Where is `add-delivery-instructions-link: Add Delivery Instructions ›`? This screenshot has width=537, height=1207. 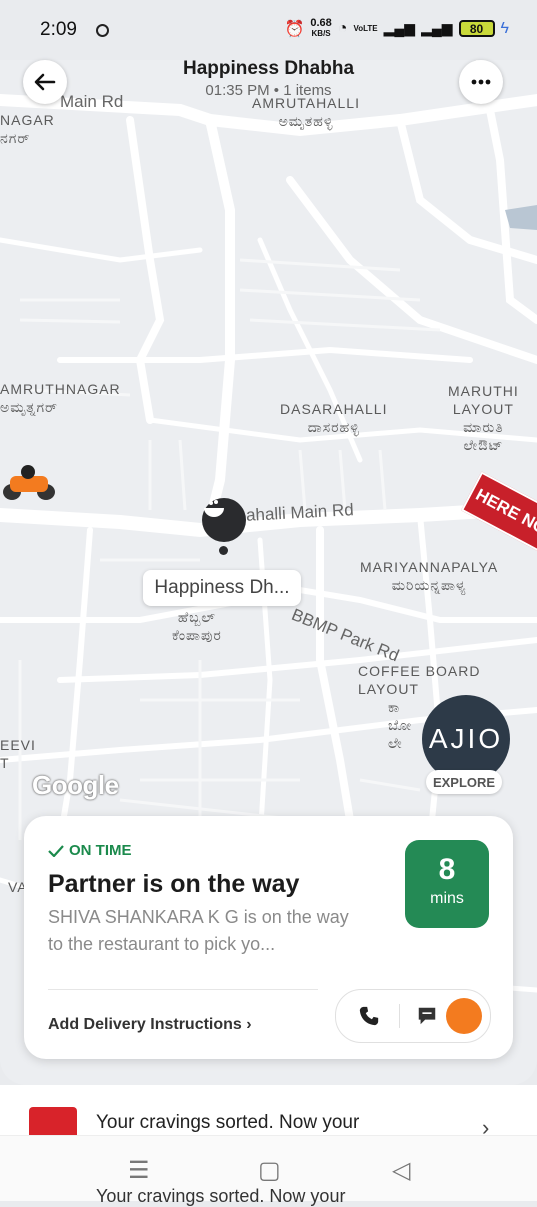
add-delivery-instructions-link: Add Delivery Instructions › is located at coordinates (150, 1025).